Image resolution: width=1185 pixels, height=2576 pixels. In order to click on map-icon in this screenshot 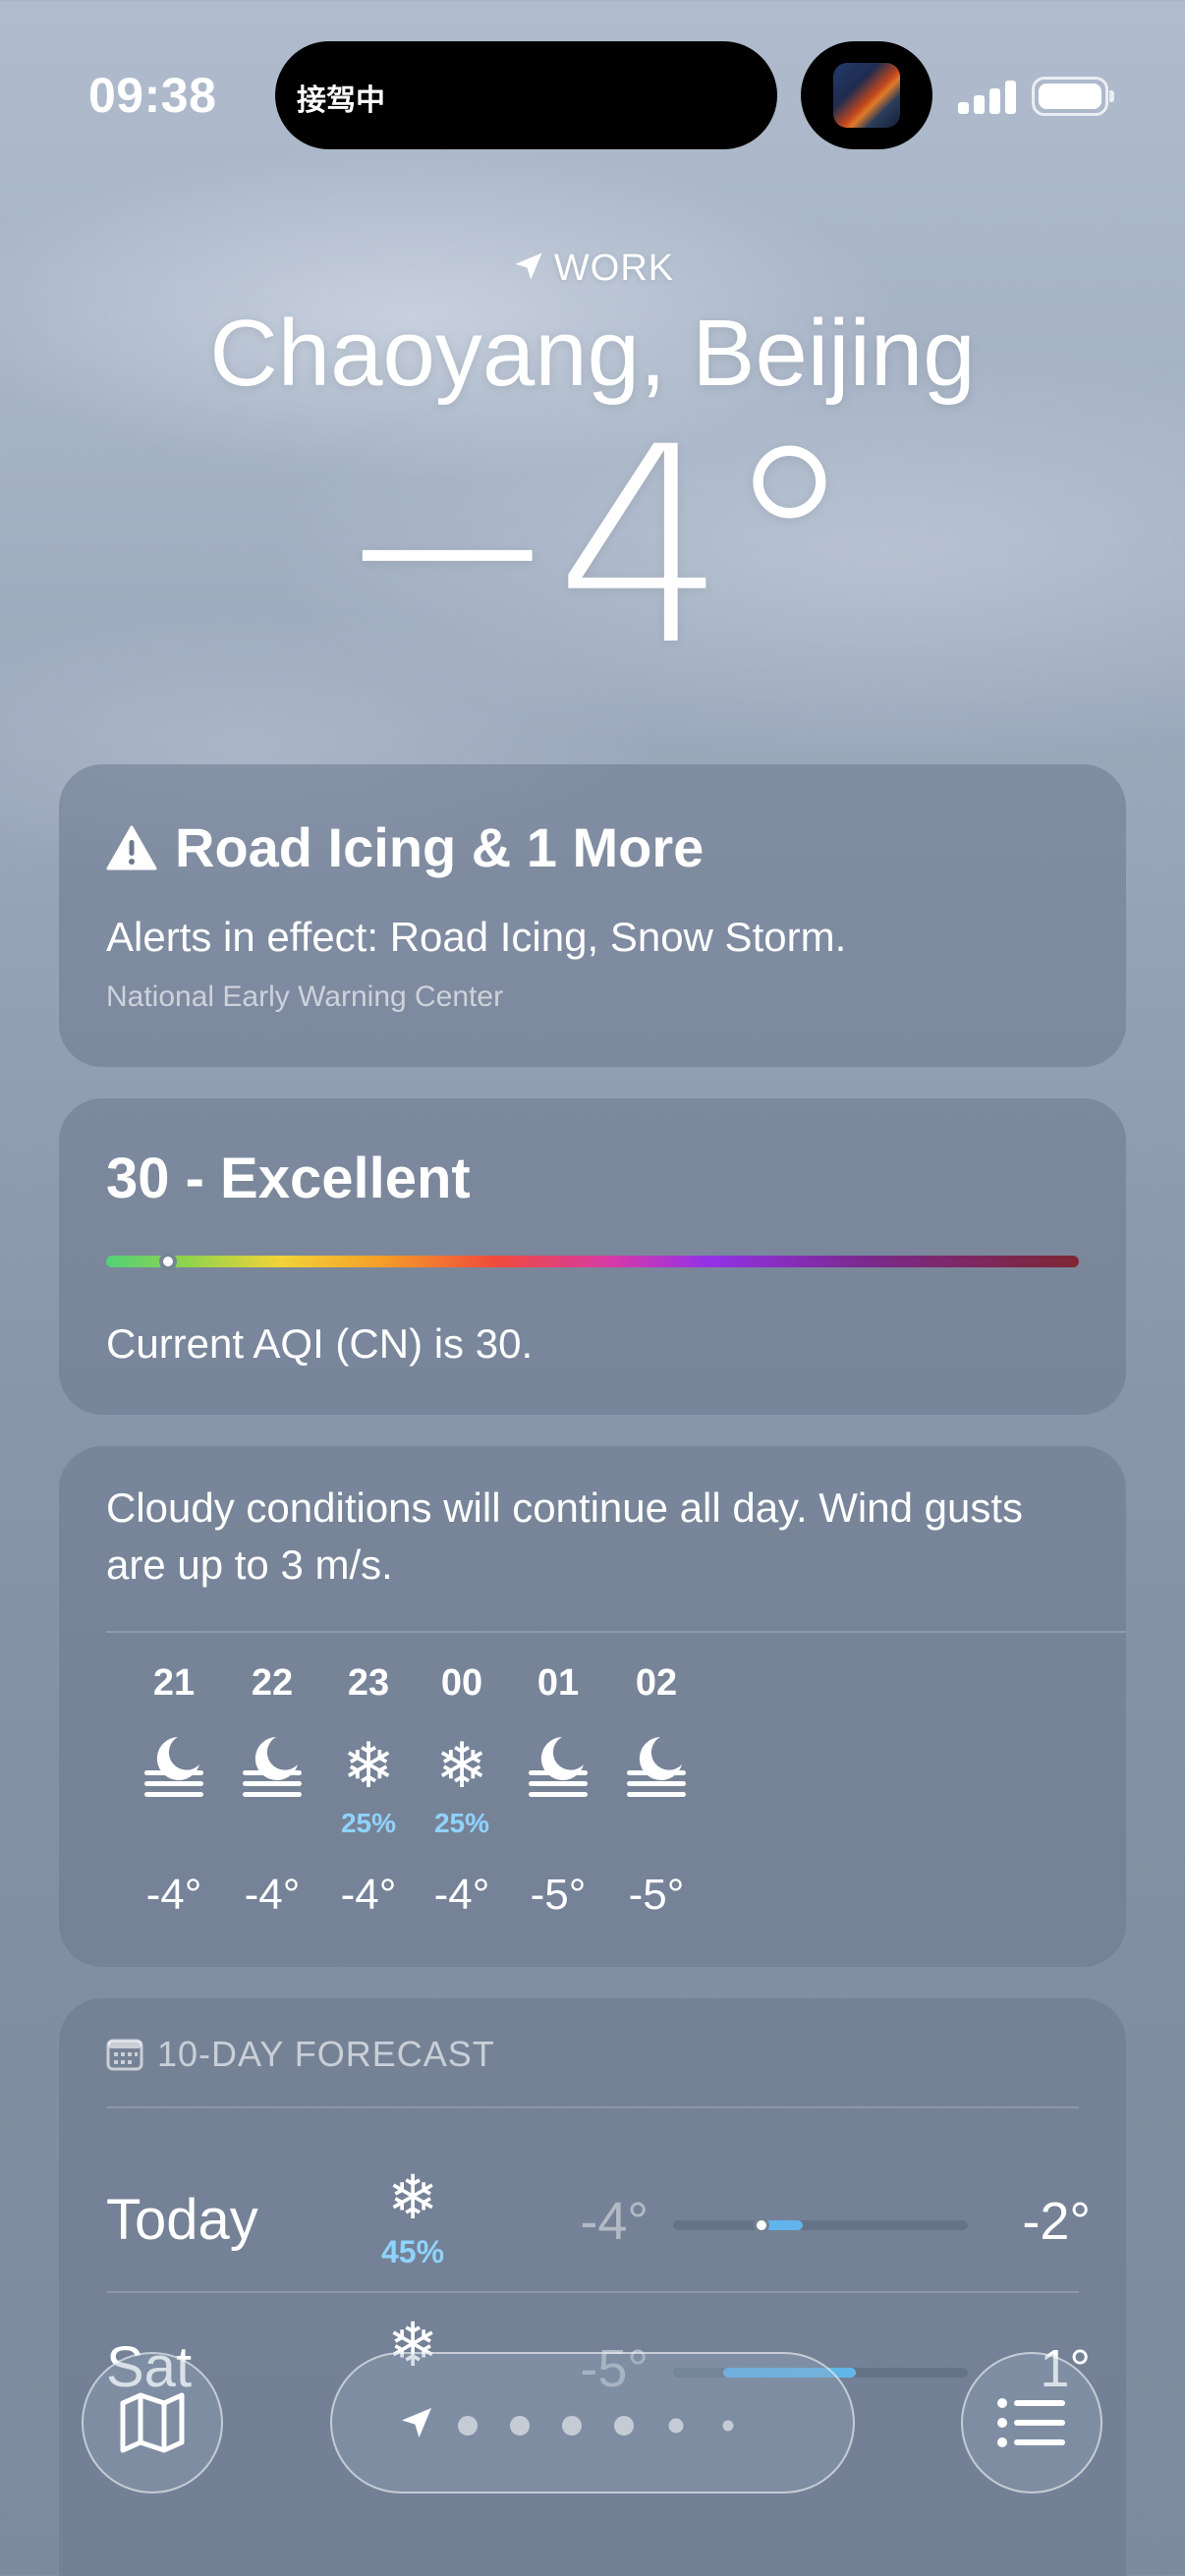, I will do `click(152, 2422)`.